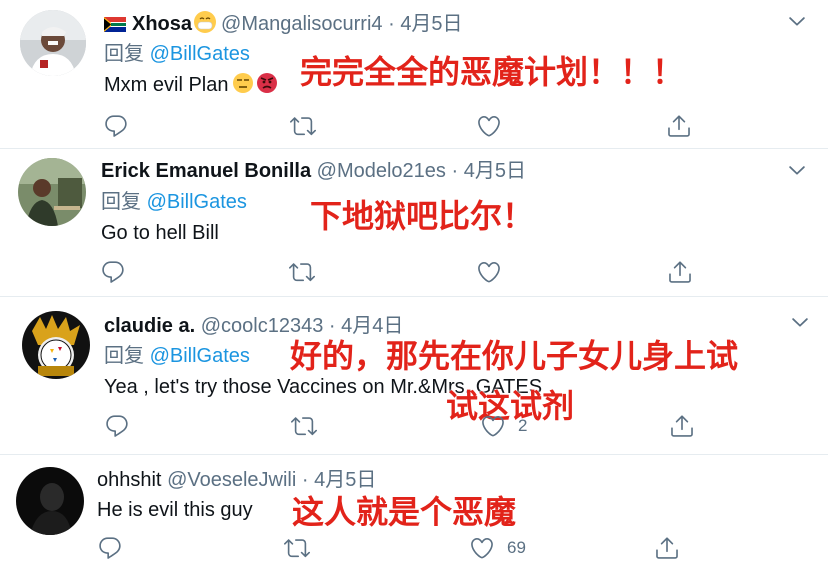 Image resolution: width=828 pixels, height=574 pixels. Describe the element at coordinates (231, 480) in the screenshot. I see `handle: @VoeseleJwili` at that location.